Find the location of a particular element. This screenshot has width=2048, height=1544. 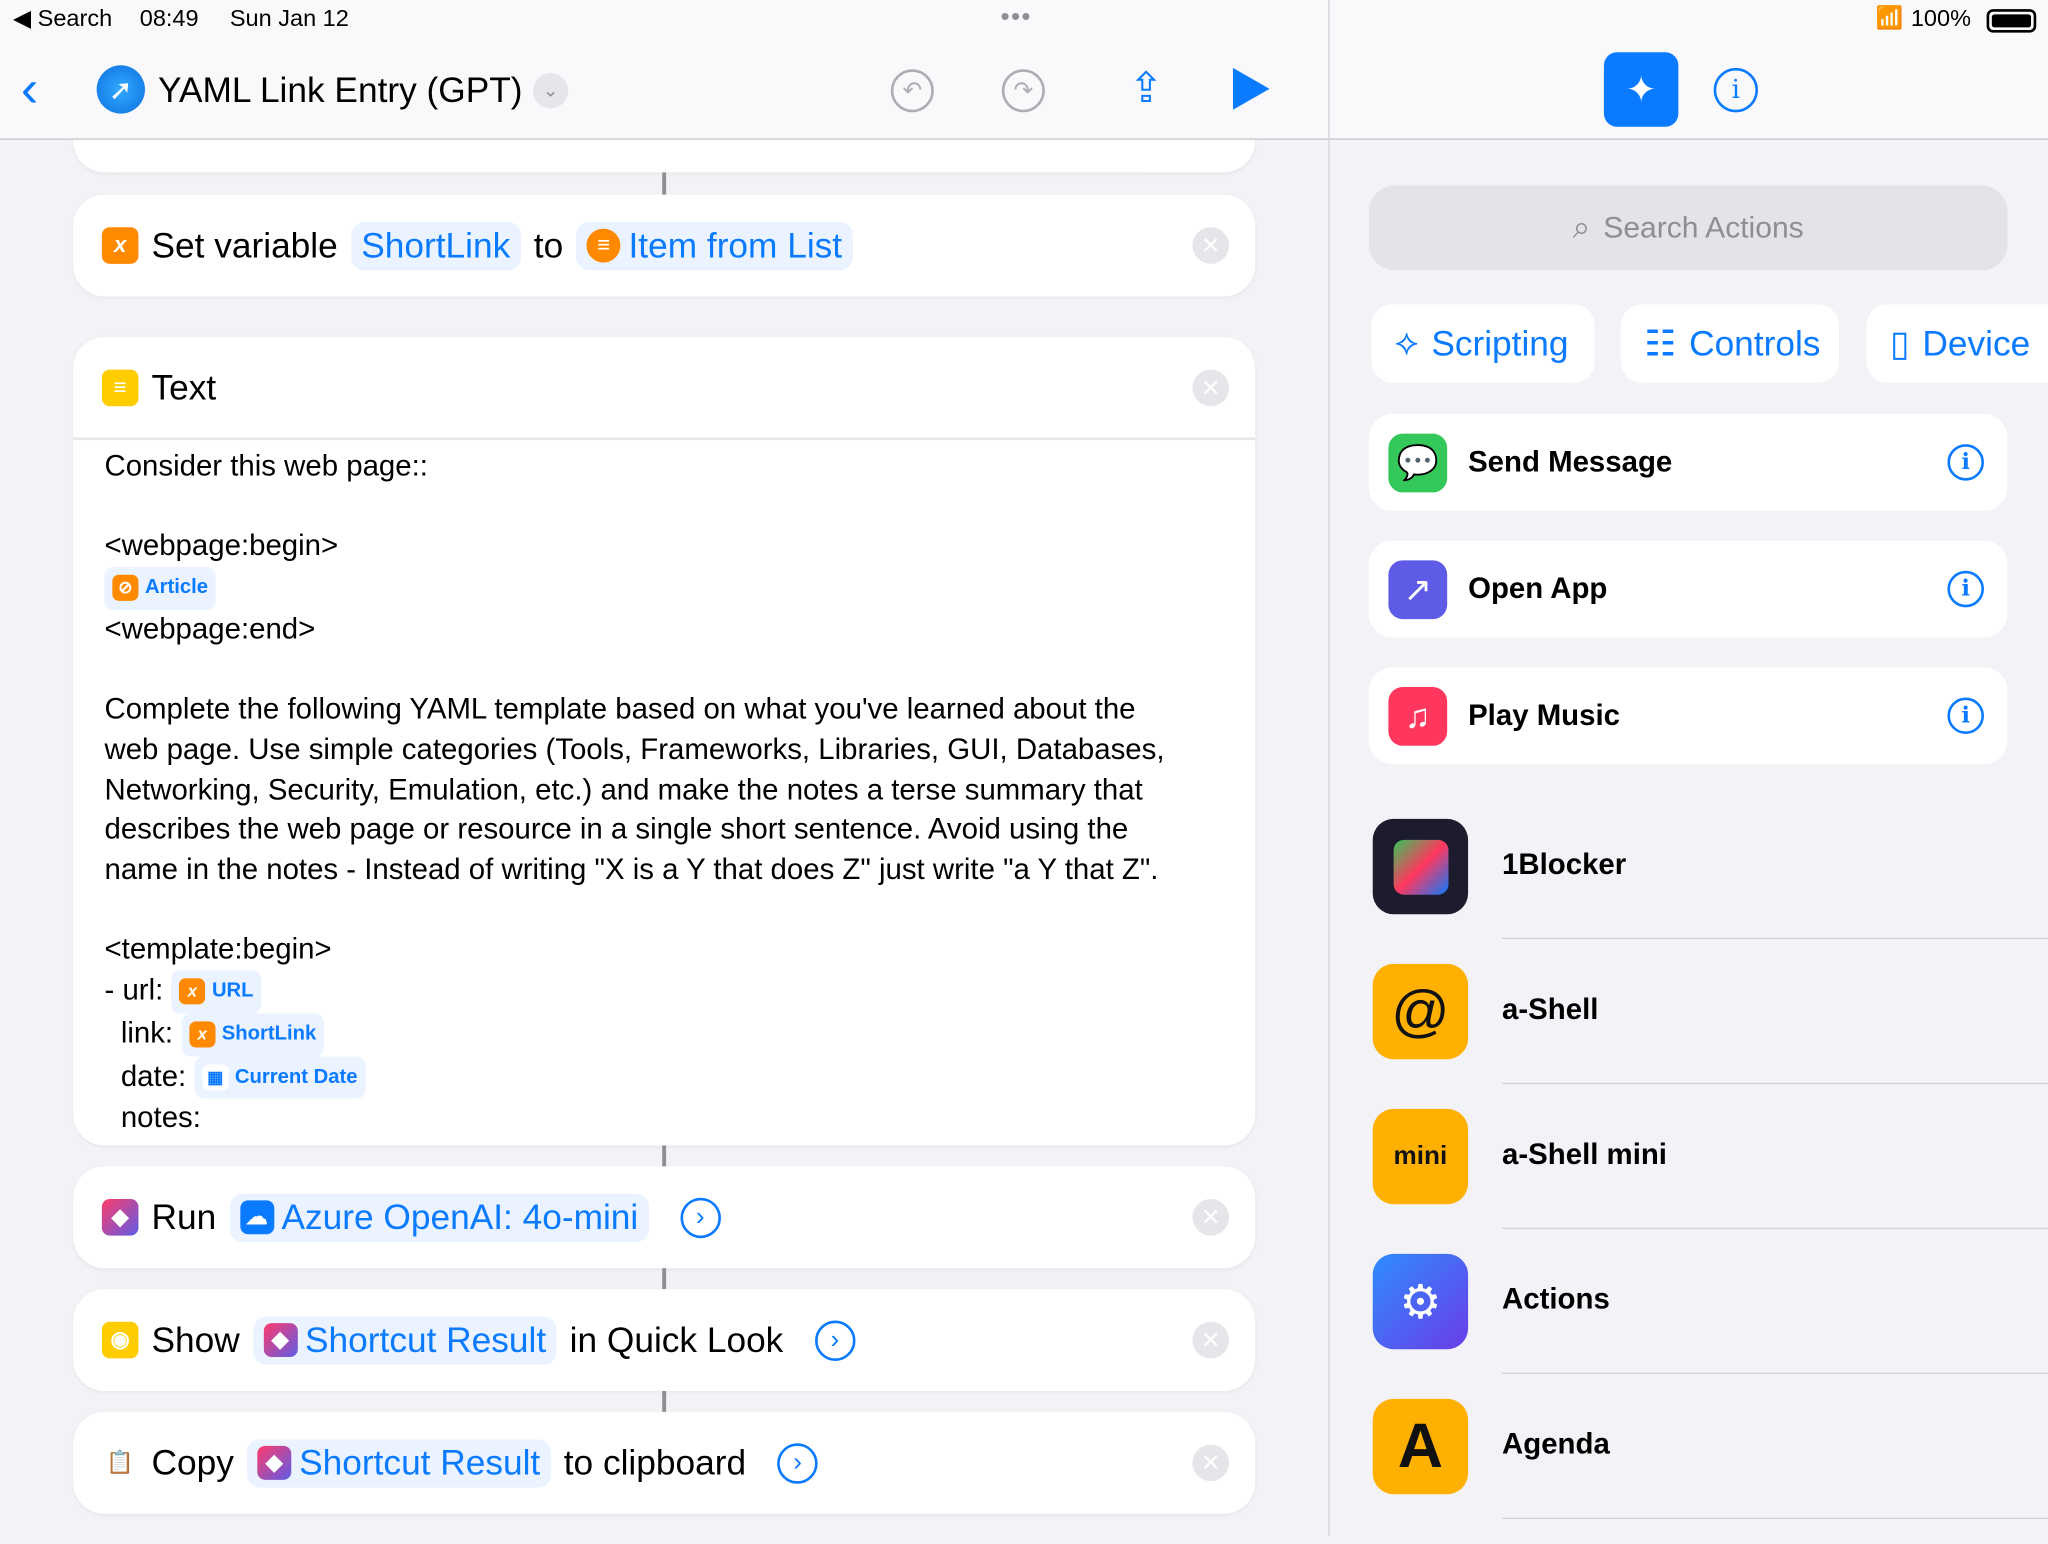

category-device: ▯ Device is located at coordinates (1957, 343).